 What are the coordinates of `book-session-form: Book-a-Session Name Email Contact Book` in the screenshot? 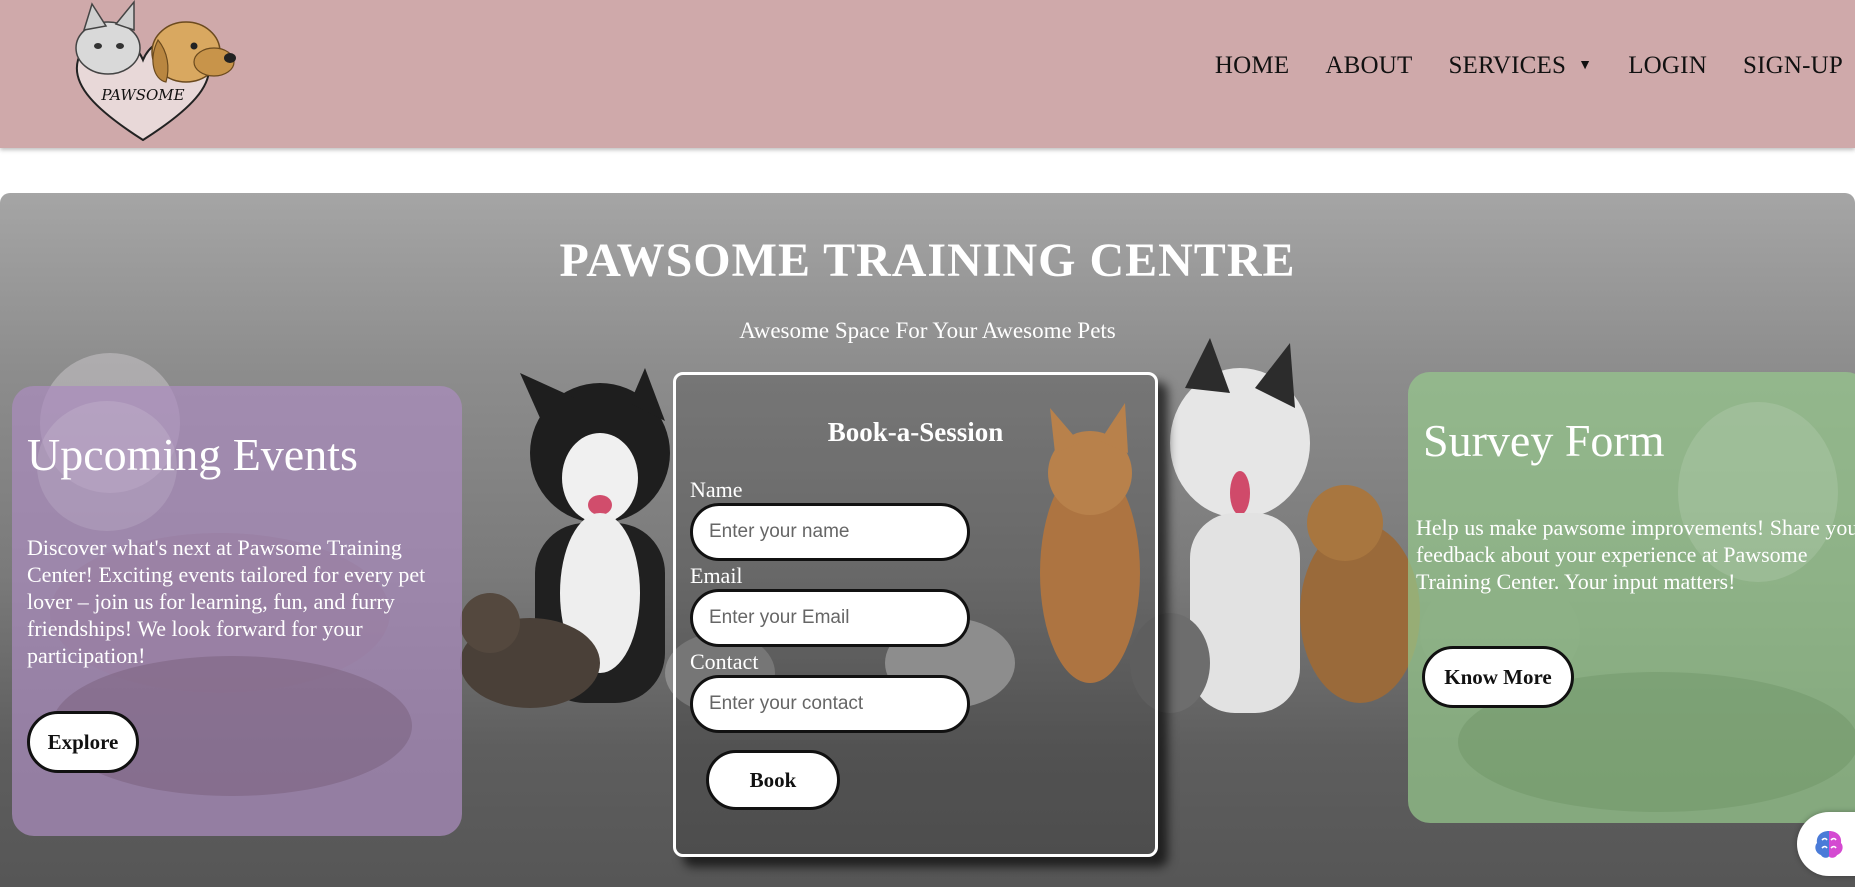 It's located at (915, 614).